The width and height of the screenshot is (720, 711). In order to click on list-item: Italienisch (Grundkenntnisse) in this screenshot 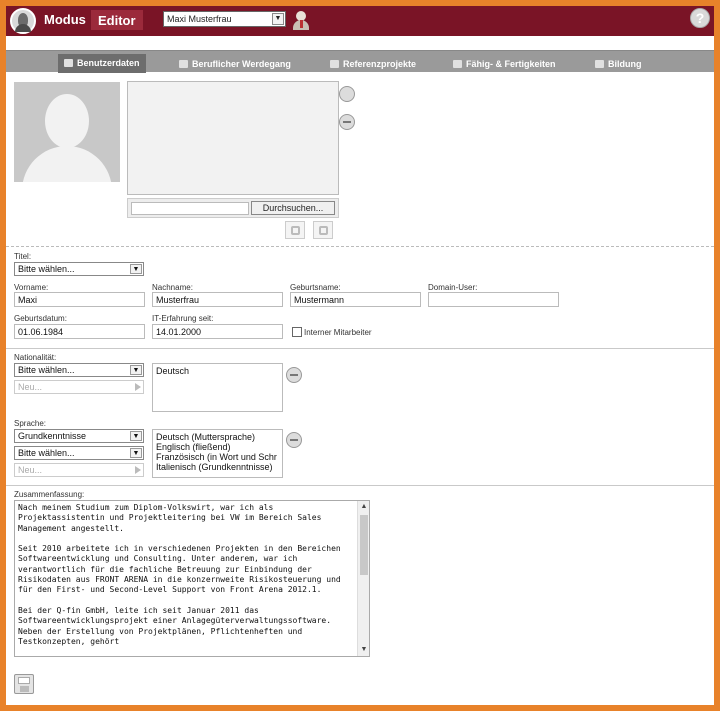, I will do `click(217, 467)`.